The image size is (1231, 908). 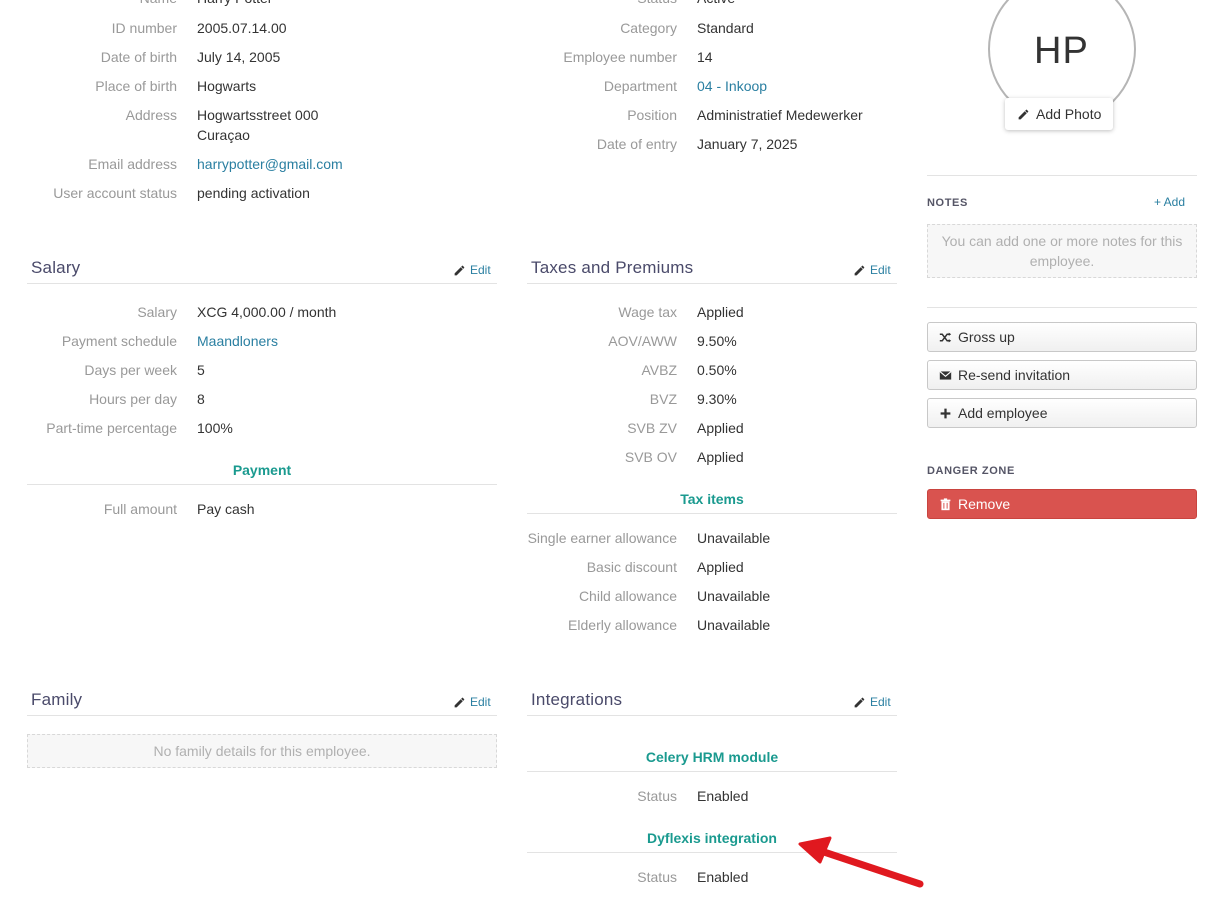 What do you see at coordinates (663, 399) in the screenshot?
I see `label: BVZ` at bounding box center [663, 399].